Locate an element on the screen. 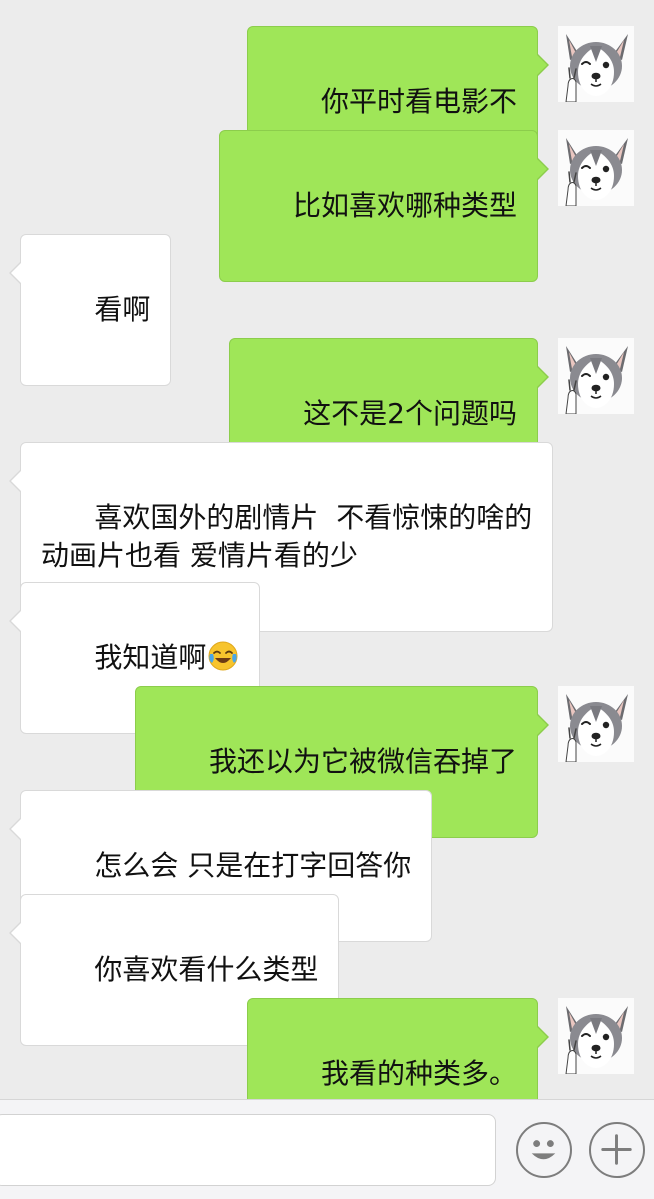 The height and width of the screenshot is (1199, 654). message-text: 比如喜欢哪种类型 is located at coordinates (404, 205).